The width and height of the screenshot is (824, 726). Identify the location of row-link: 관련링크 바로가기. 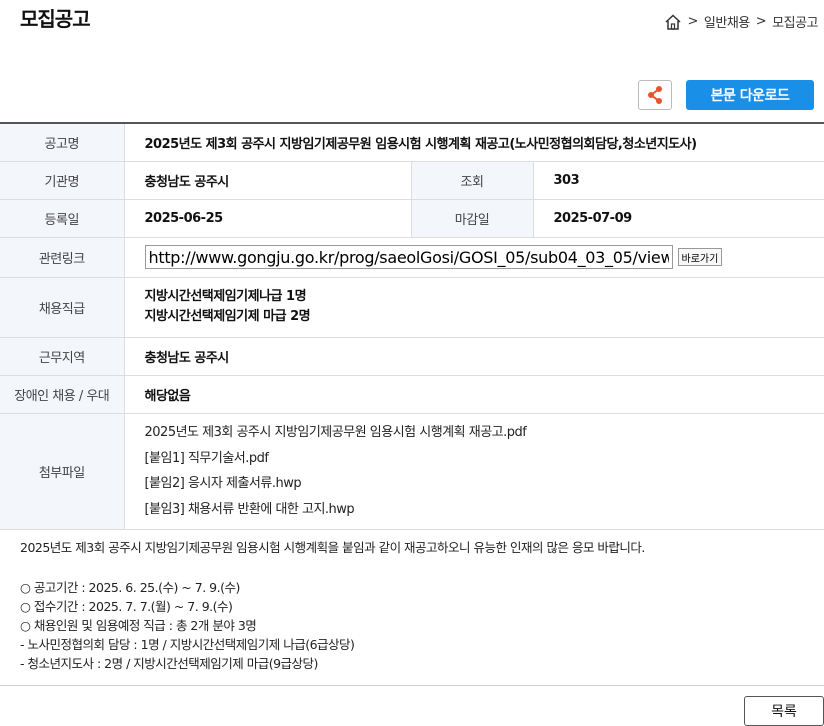
(412, 257).